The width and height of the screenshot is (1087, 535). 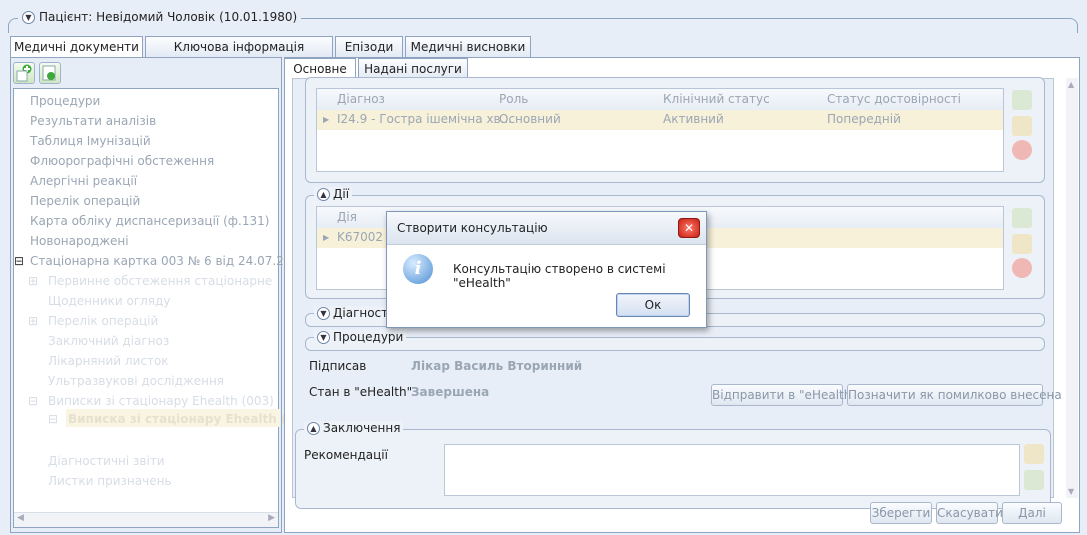 I want to click on conclusion-group: ▲ Заключення Рекомендації, so click(x=673, y=465).